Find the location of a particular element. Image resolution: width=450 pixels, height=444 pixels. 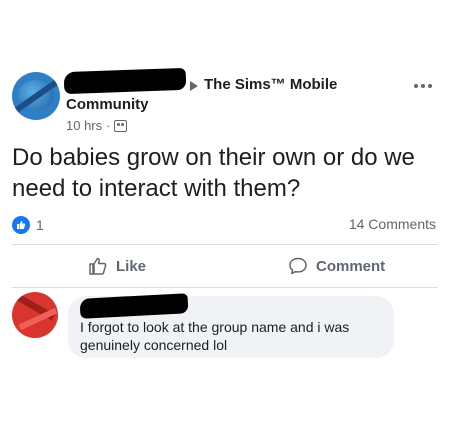

post-meta: 10 hrs · is located at coordinates (97, 125).